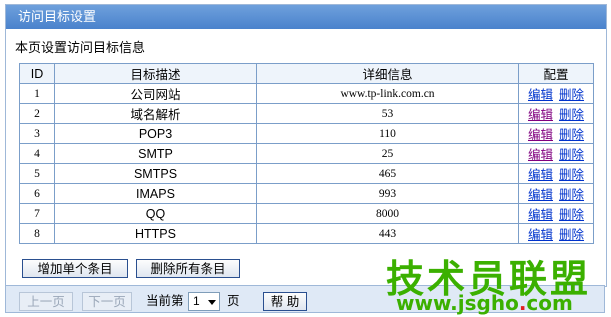 The image size is (611, 317). I want to click on row-detail: 993, so click(387, 193).